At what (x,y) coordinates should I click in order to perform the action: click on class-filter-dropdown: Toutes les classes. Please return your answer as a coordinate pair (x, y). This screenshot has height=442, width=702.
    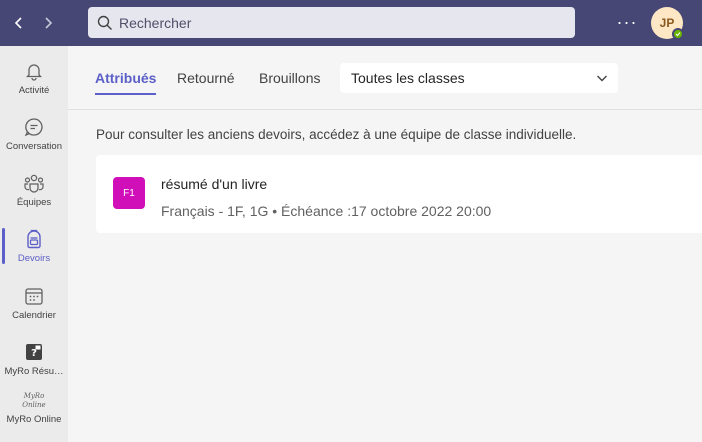
    Looking at the image, I should click on (479, 78).